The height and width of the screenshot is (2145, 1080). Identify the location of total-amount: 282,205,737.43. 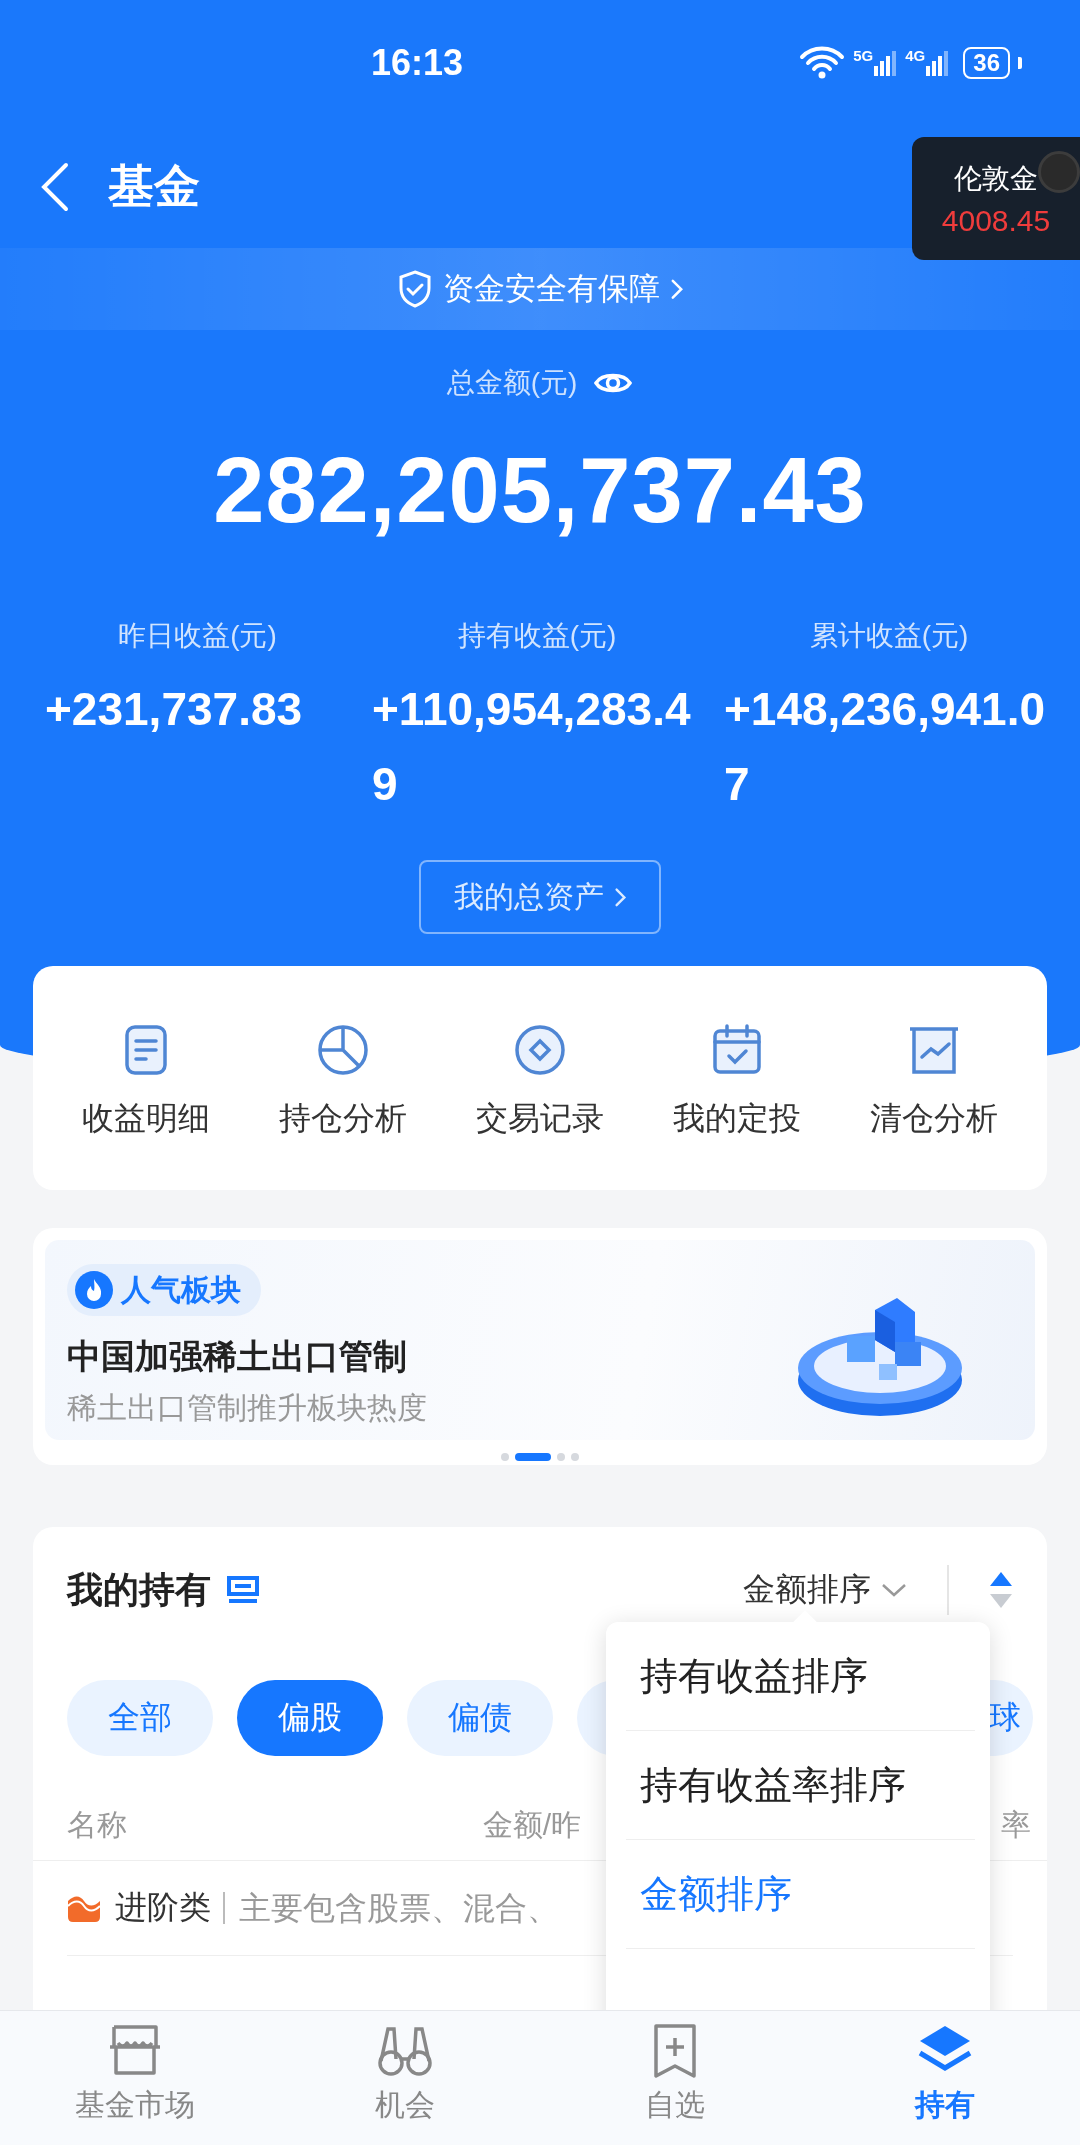
(540, 490).